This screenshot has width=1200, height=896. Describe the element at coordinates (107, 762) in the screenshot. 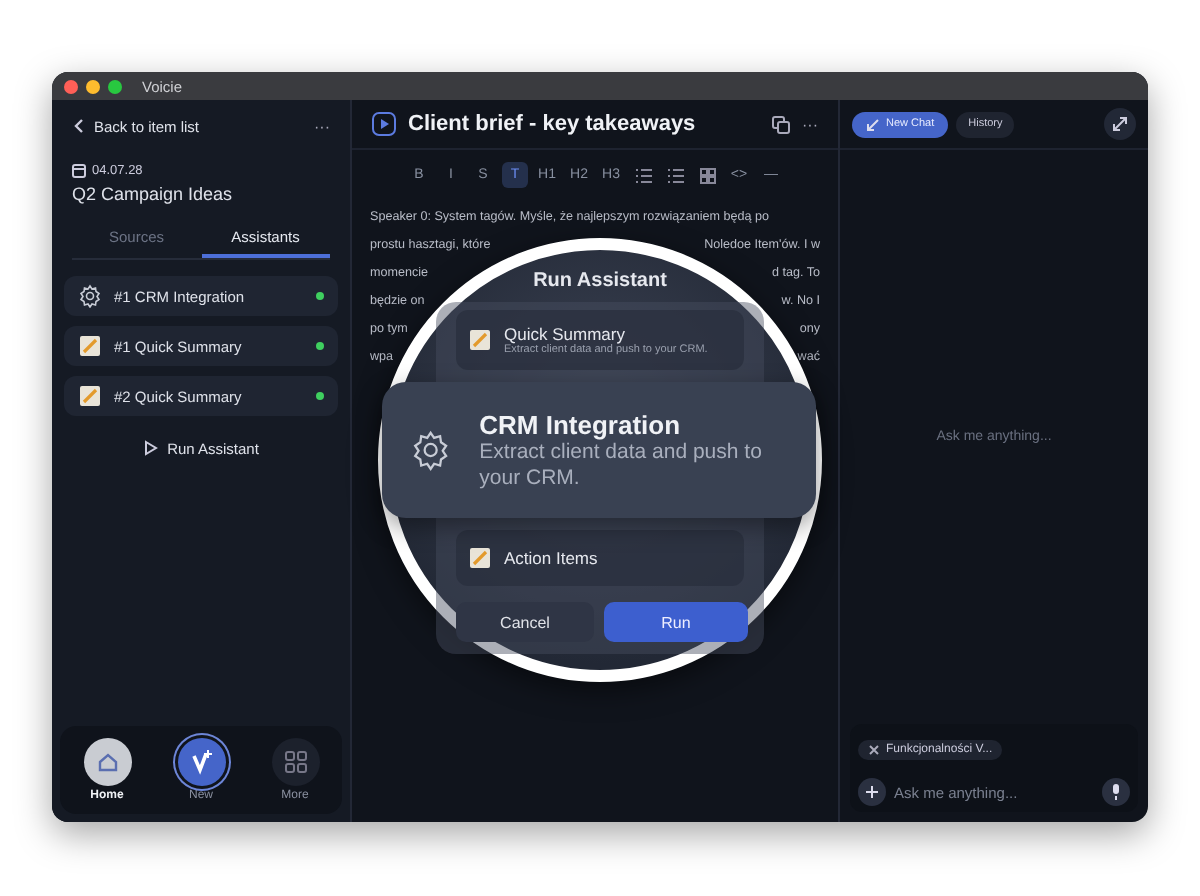

I see `home-icon` at that location.